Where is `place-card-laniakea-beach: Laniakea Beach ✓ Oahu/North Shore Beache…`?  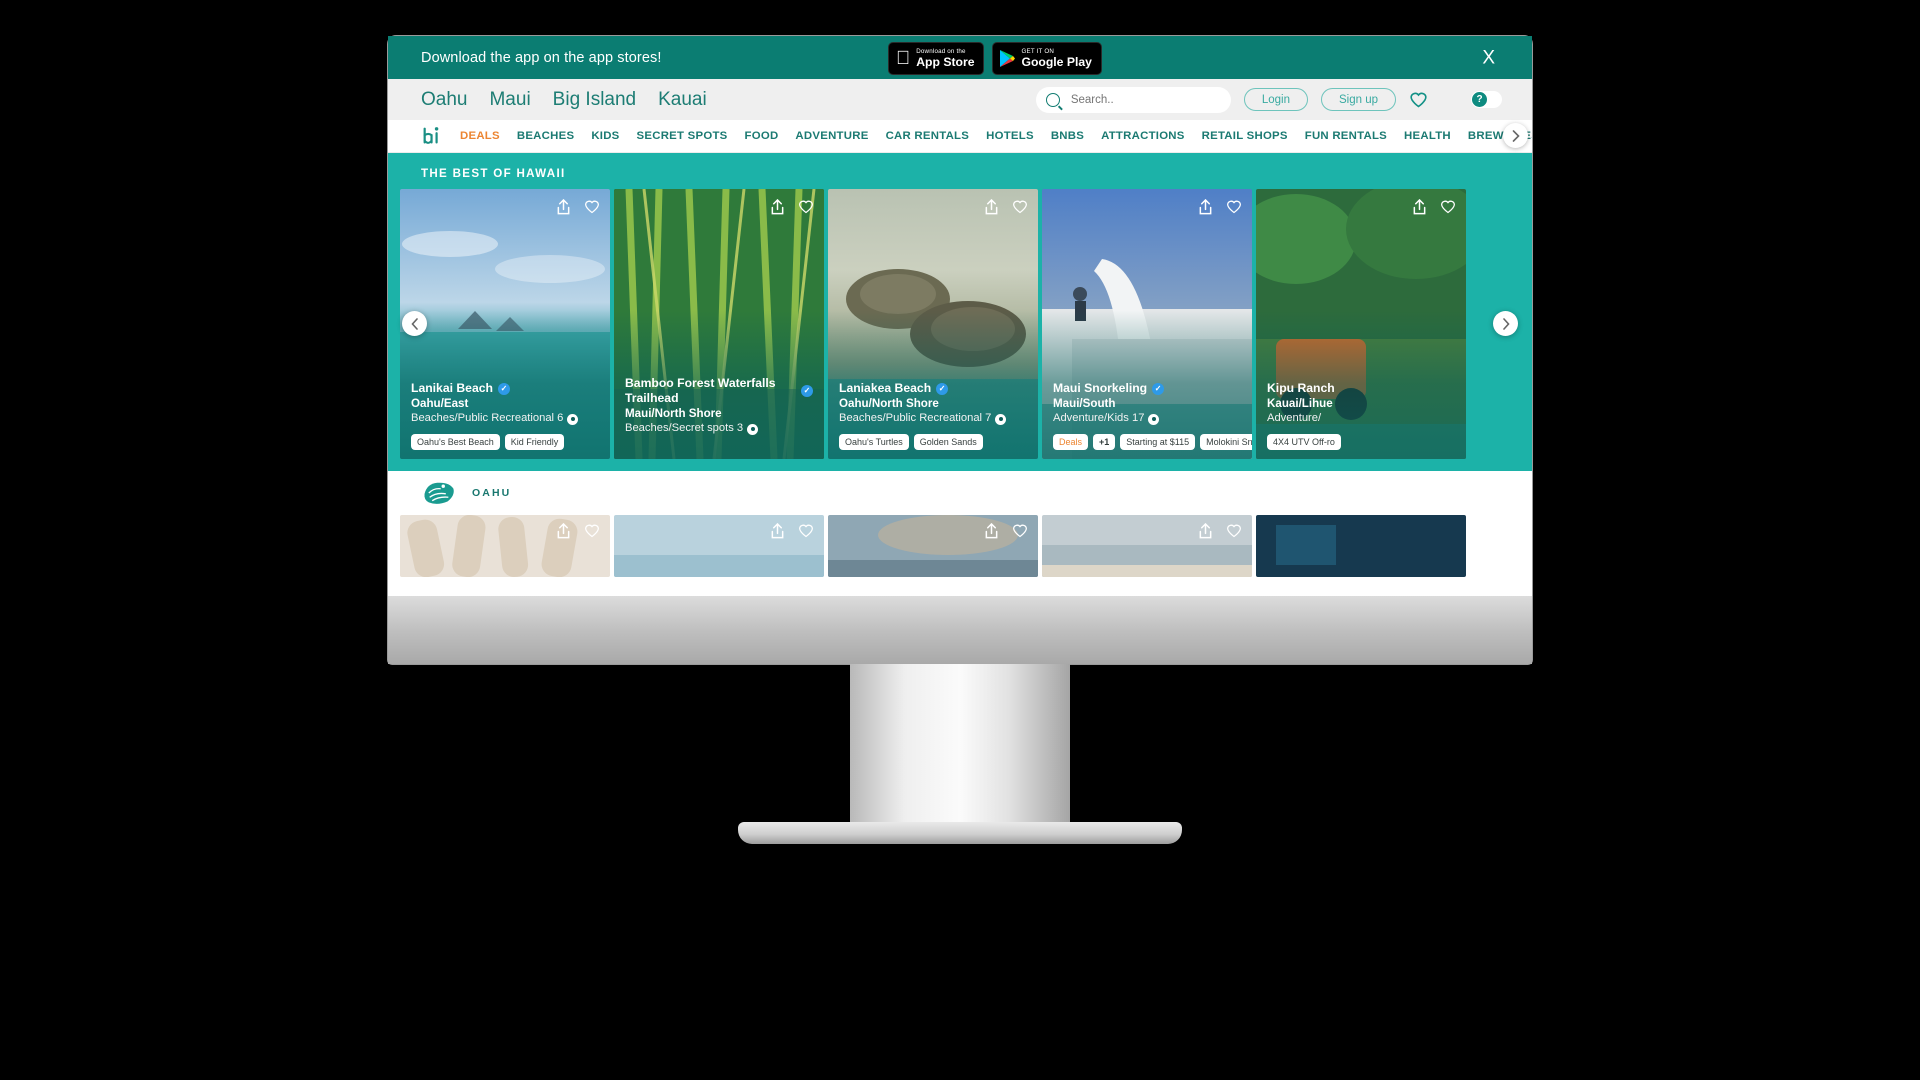
place-card-laniakea-beach: Laniakea Beach ✓ Oahu/North Shore Beache… is located at coordinates (933, 324).